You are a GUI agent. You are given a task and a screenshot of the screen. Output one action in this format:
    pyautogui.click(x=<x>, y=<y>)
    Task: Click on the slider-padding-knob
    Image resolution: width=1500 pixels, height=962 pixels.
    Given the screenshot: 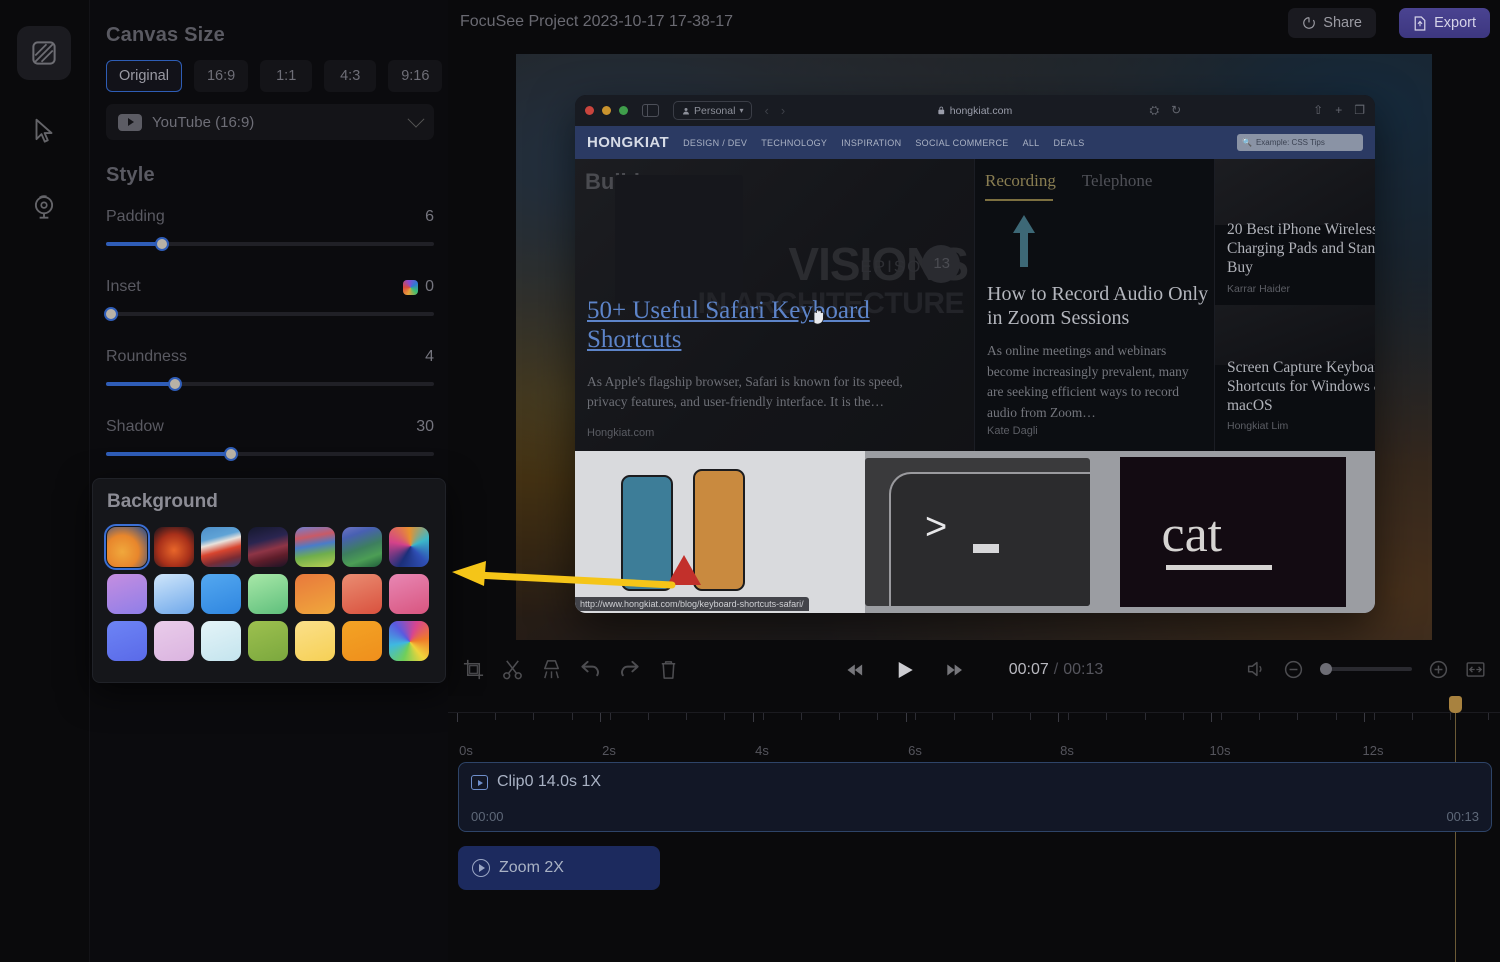 What is the action you would take?
    pyautogui.click(x=161, y=244)
    